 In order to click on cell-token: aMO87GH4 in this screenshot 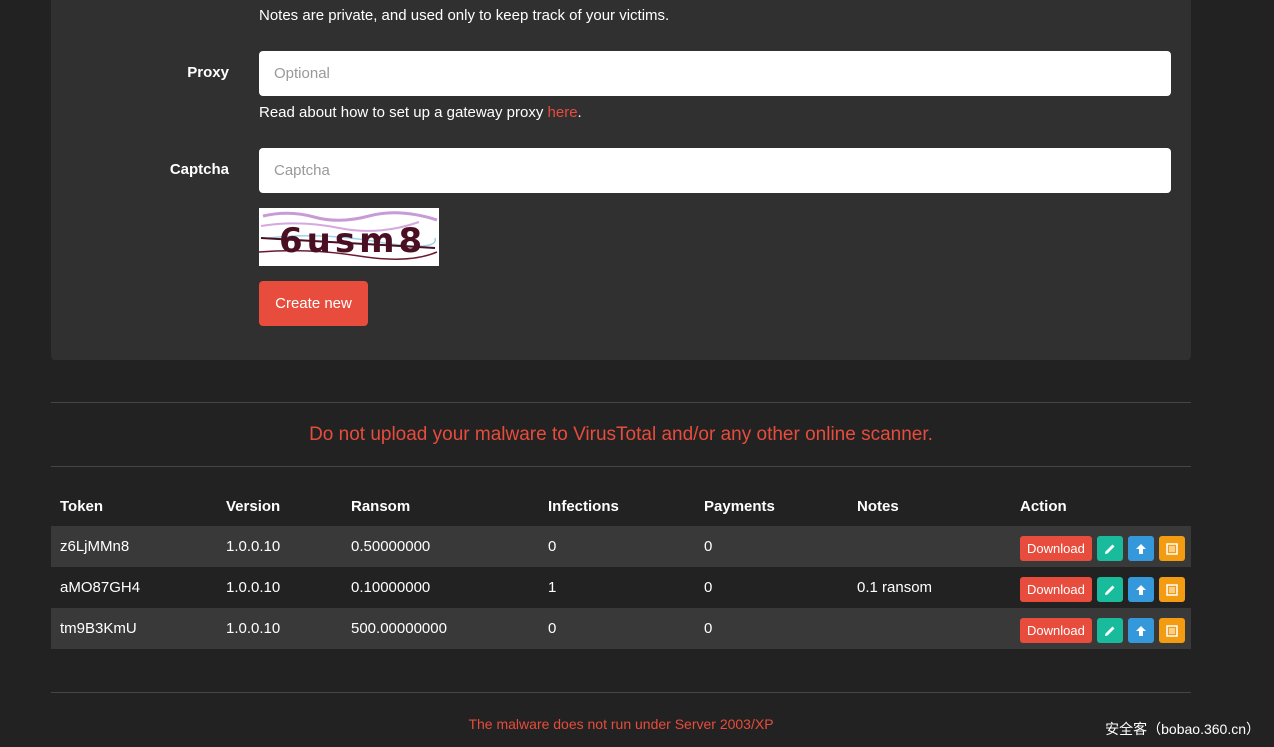, I will do `click(100, 587)`.